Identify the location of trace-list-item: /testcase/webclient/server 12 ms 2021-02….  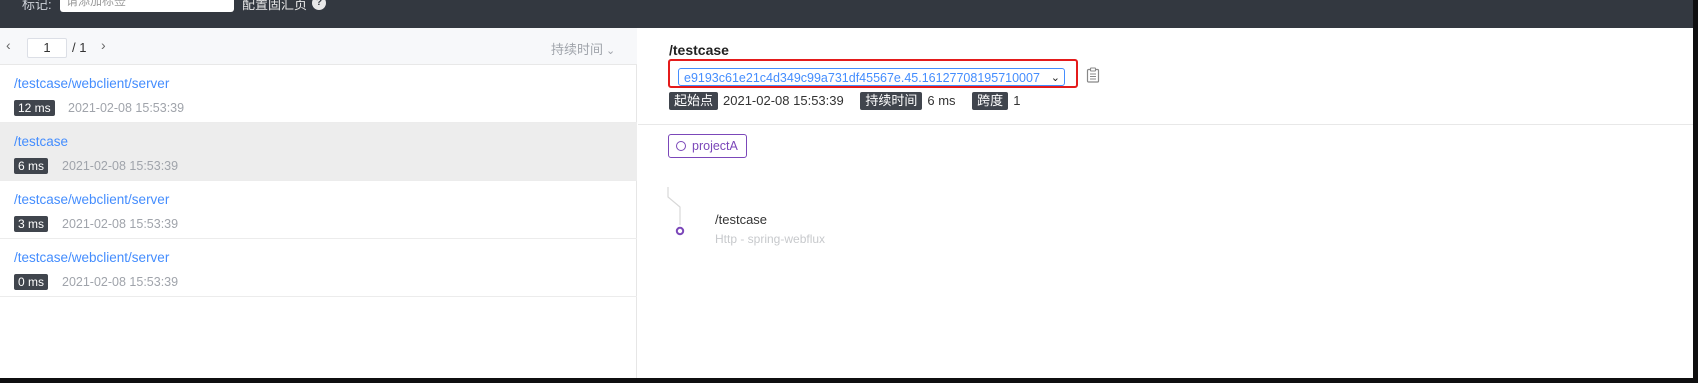
(318, 94).